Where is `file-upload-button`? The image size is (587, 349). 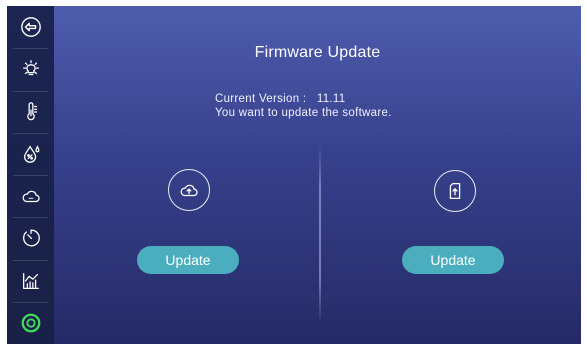
file-upload-button is located at coordinates (455, 191).